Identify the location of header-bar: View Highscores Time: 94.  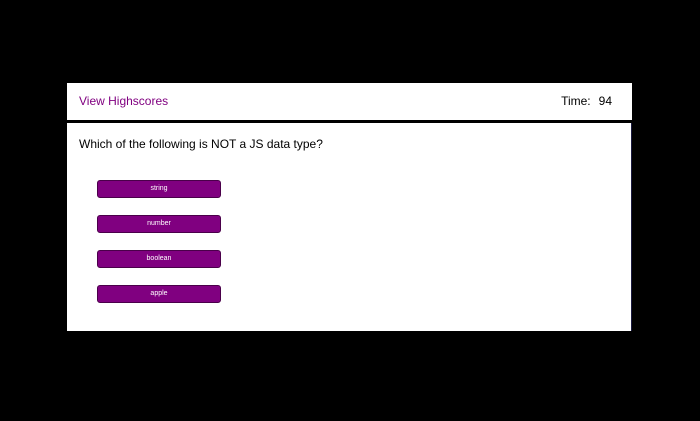
(349, 101).